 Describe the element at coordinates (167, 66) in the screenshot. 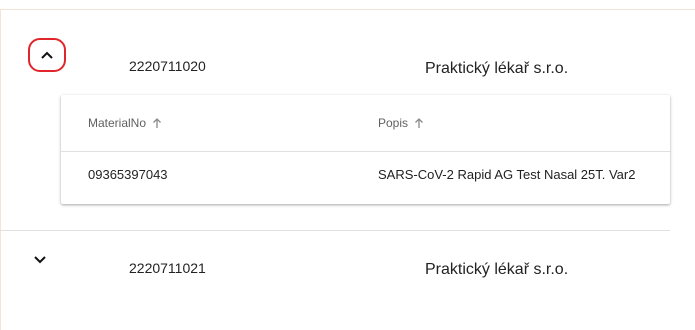

I see `row-id: 2220711020` at that location.